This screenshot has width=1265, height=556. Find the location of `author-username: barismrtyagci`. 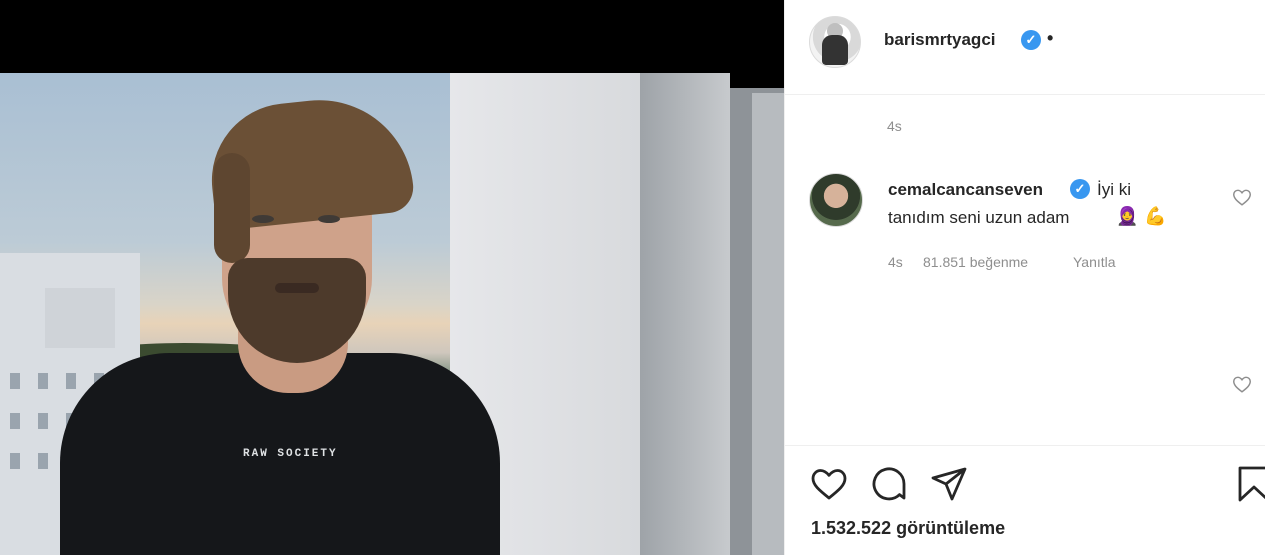

author-username: barismrtyagci is located at coordinates (940, 40).